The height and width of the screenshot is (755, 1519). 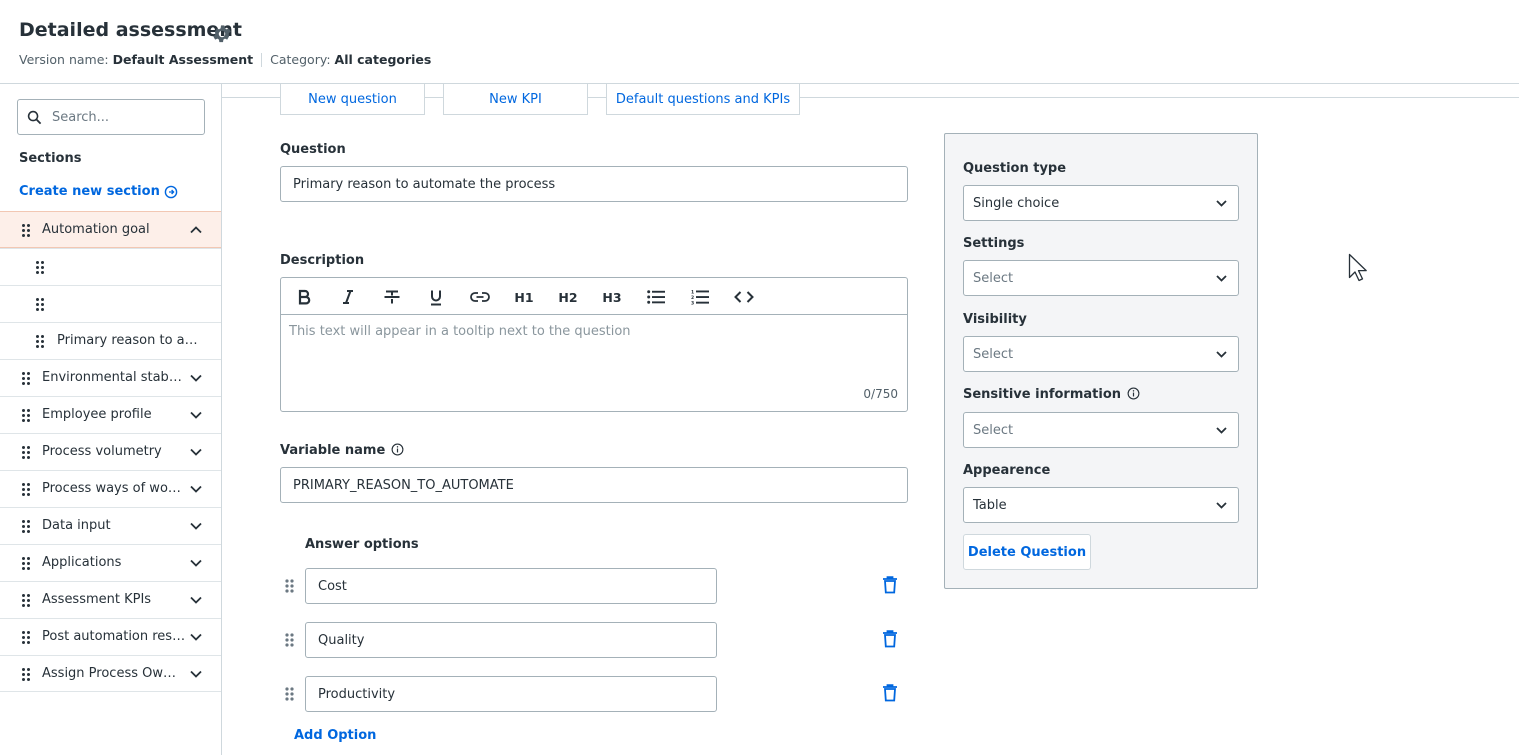 I want to click on sidebar-item-employee-profile: Employee profile, so click(x=110, y=414).